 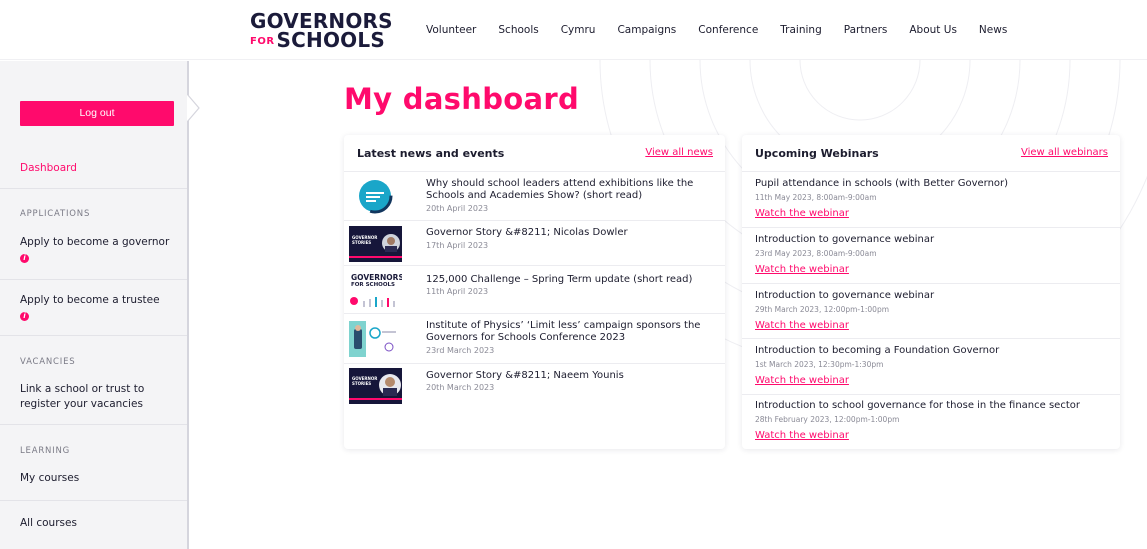 What do you see at coordinates (1064, 152) in the screenshot?
I see `view-all-webinars-link: View all webinars` at bounding box center [1064, 152].